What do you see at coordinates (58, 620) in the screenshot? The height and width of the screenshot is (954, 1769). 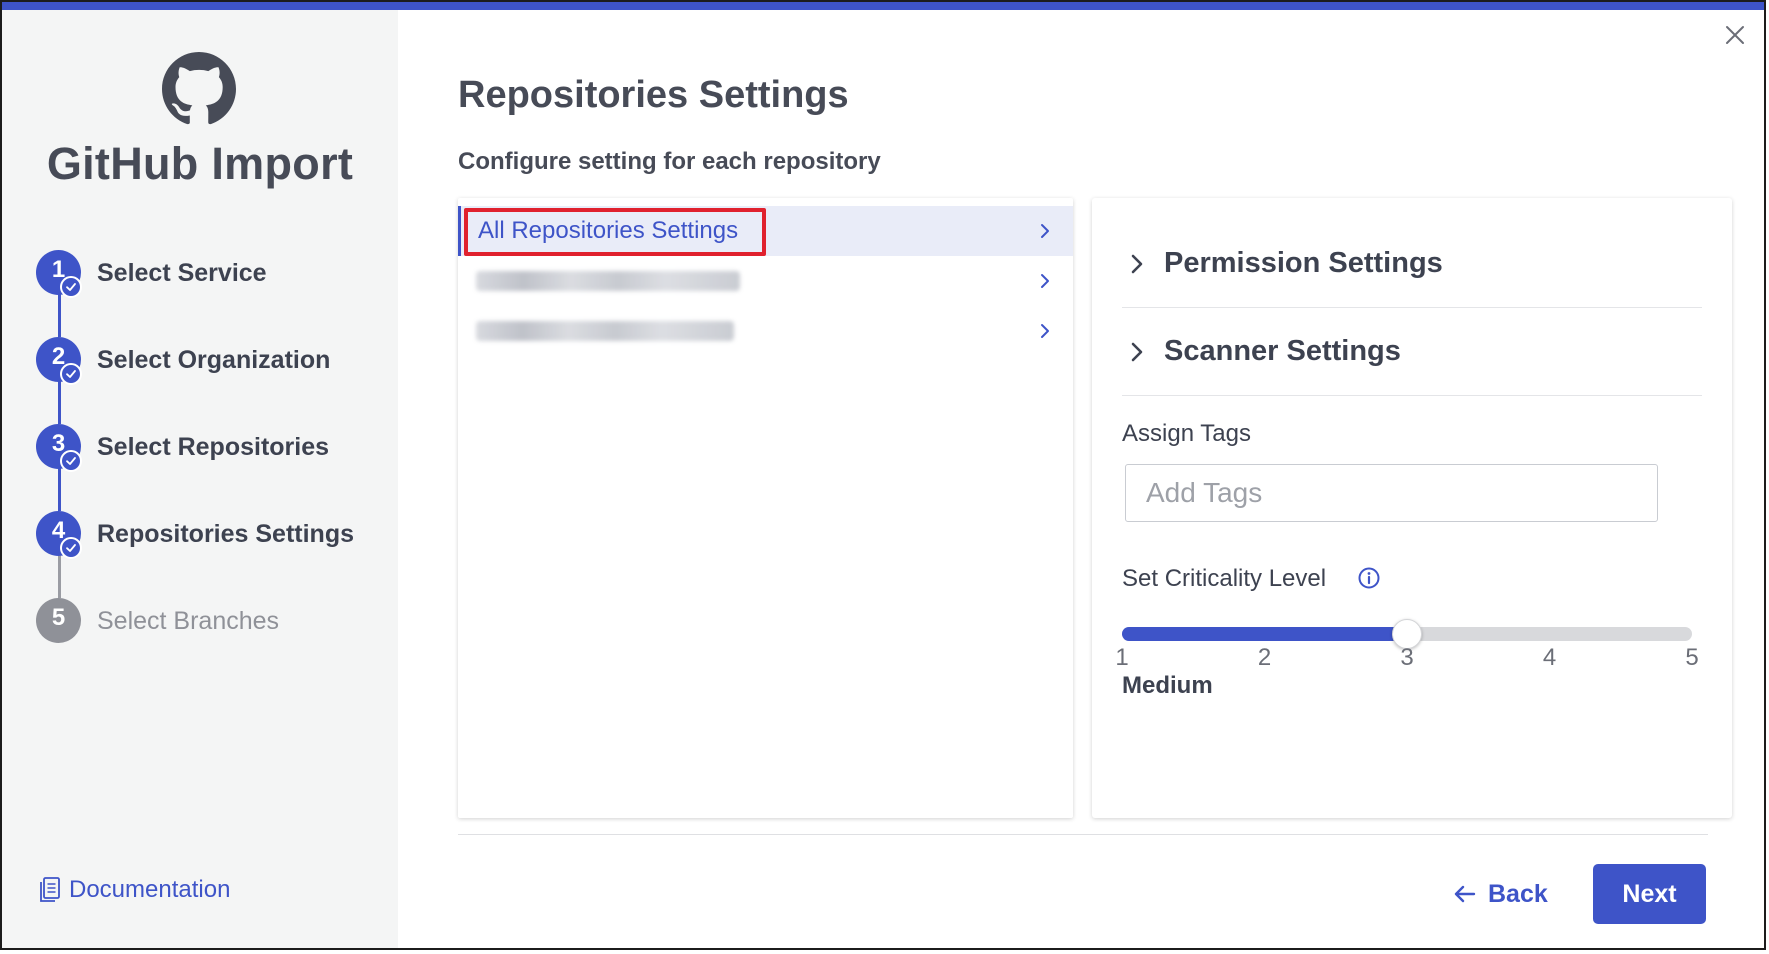 I see `step-number: 5` at bounding box center [58, 620].